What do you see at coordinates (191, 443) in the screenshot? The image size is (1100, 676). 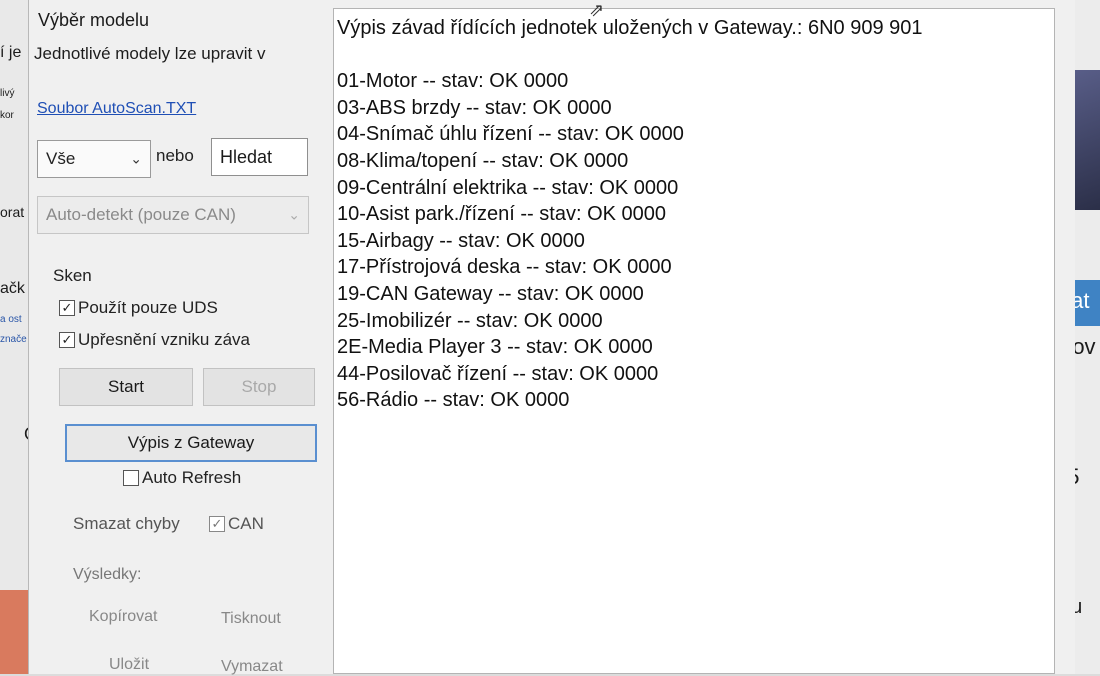 I see `gateway-list-button: Výpis z Gateway` at bounding box center [191, 443].